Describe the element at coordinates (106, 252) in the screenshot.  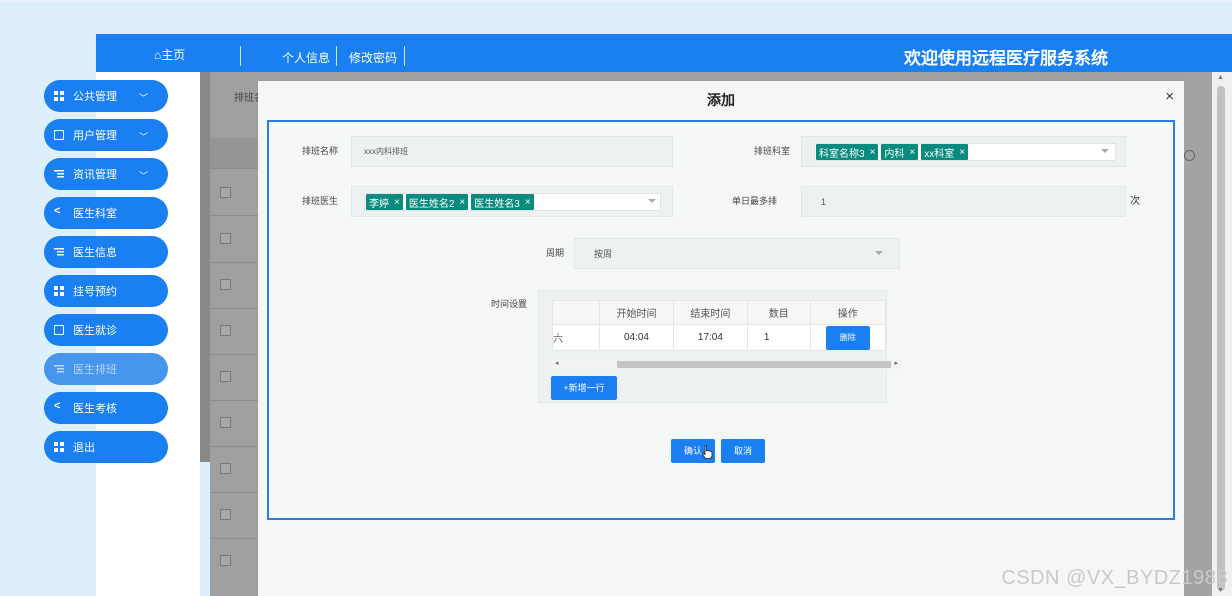
I see `sidebar-item-doctor-info: 医生信息` at that location.